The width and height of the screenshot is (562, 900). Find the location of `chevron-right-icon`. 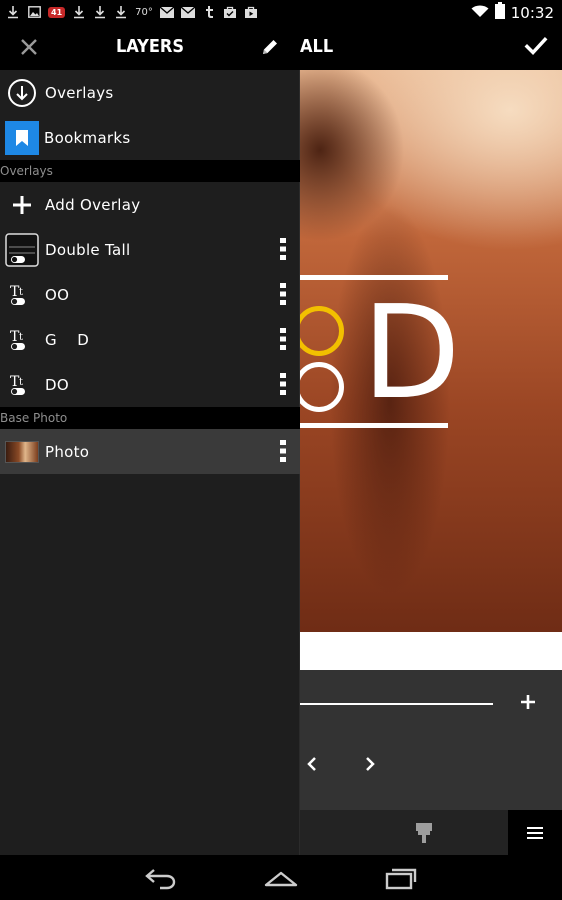

chevron-right-icon is located at coordinates (370, 764).